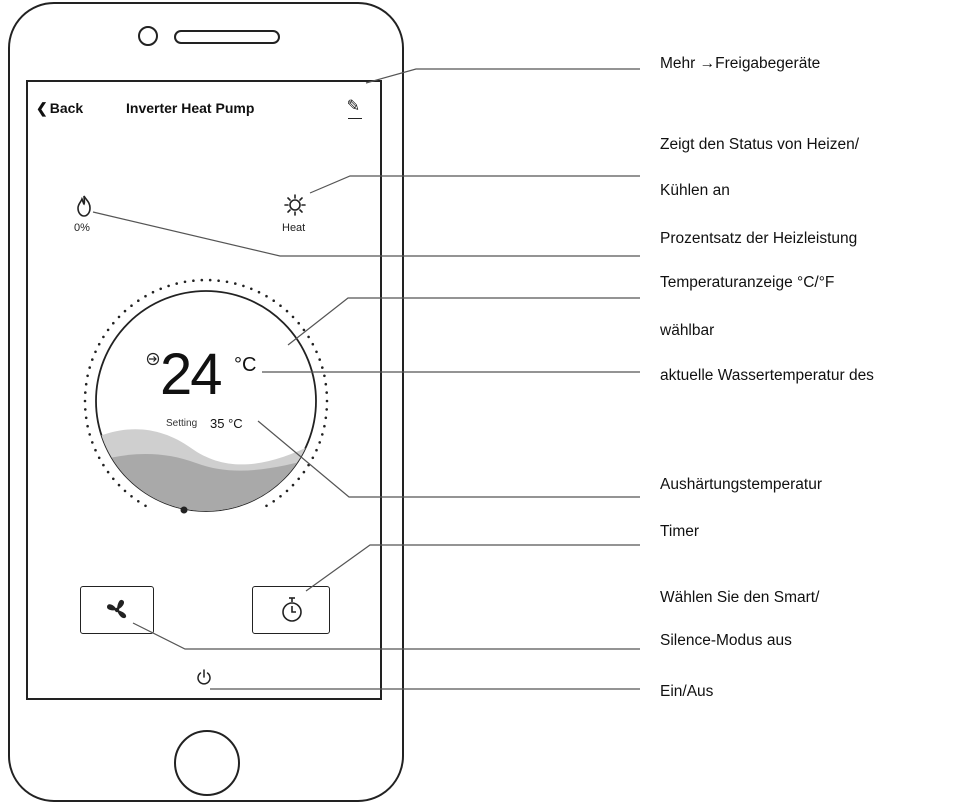 This screenshot has height=808, width=964. I want to click on home-button, so click(207, 763).